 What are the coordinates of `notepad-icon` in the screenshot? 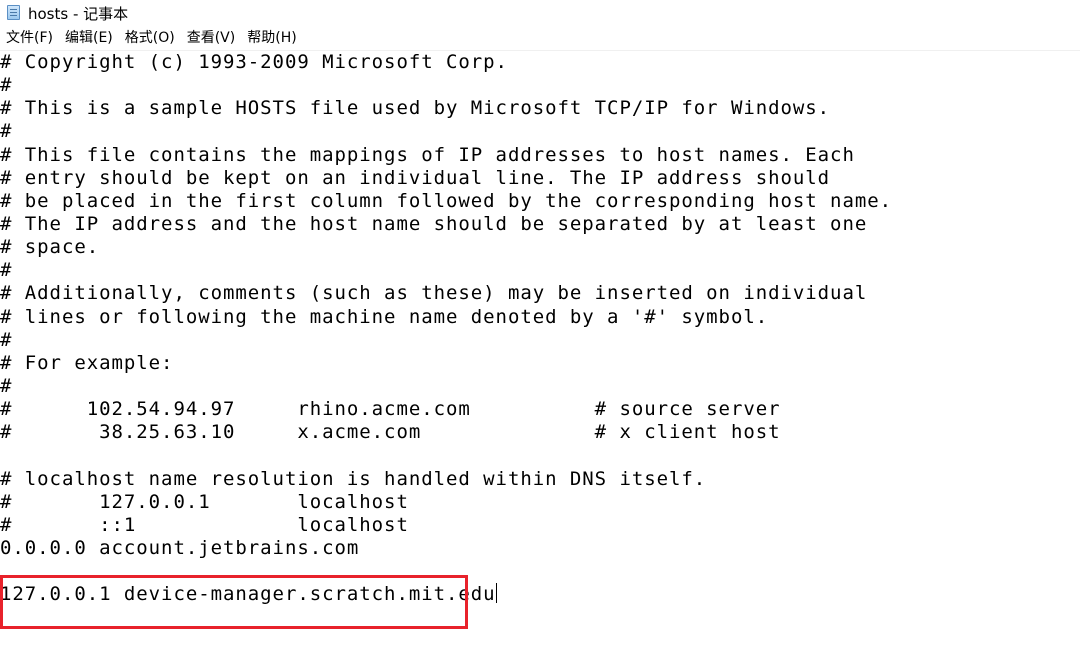 It's located at (14, 13).